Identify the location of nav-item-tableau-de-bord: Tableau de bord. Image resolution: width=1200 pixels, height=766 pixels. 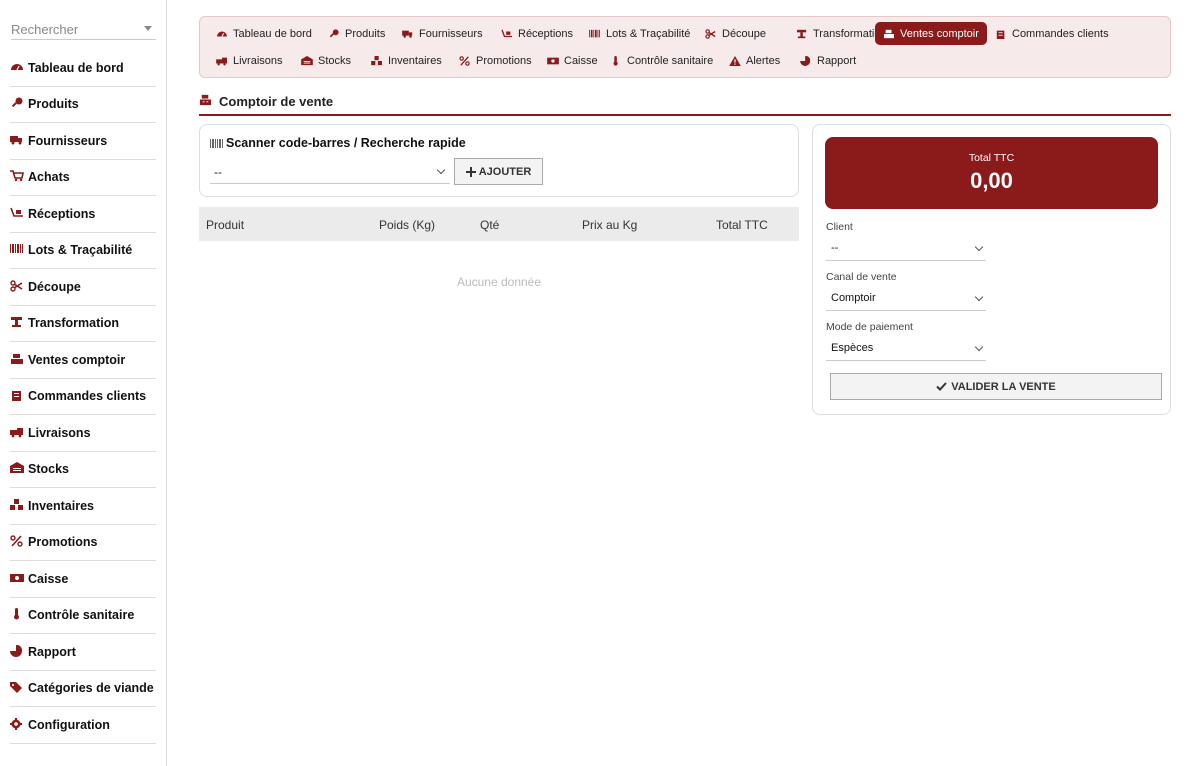
(264, 33).